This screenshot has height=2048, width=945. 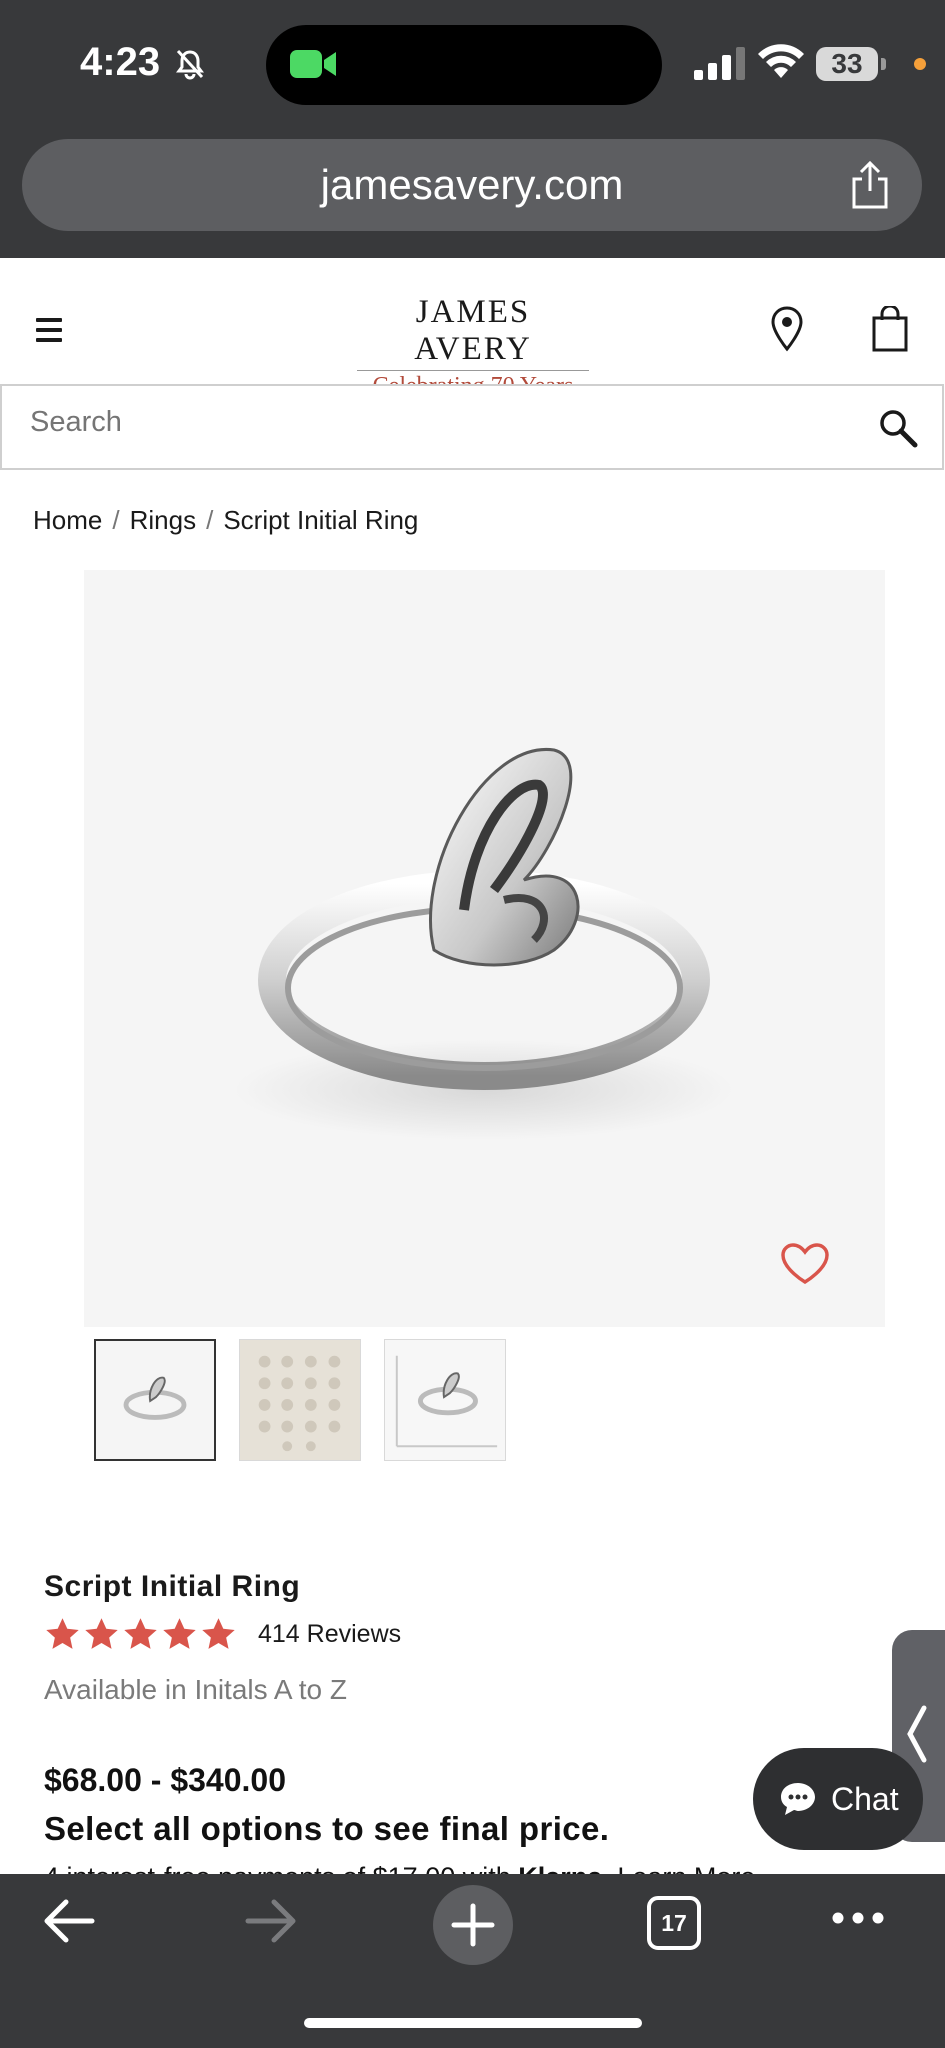 I want to click on address-bar: jamesavery.com, so click(x=472, y=185).